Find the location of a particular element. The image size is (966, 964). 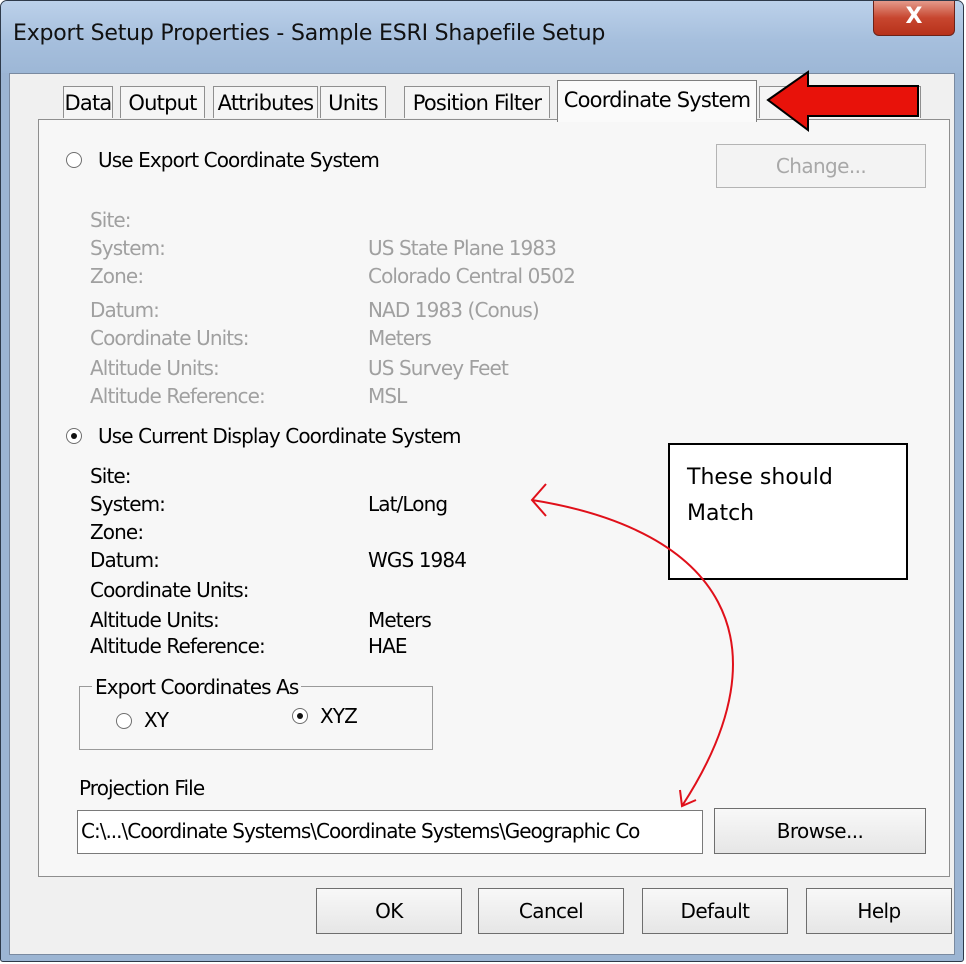

radio-export-label: Use Export Coordinate System is located at coordinates (239, 160).